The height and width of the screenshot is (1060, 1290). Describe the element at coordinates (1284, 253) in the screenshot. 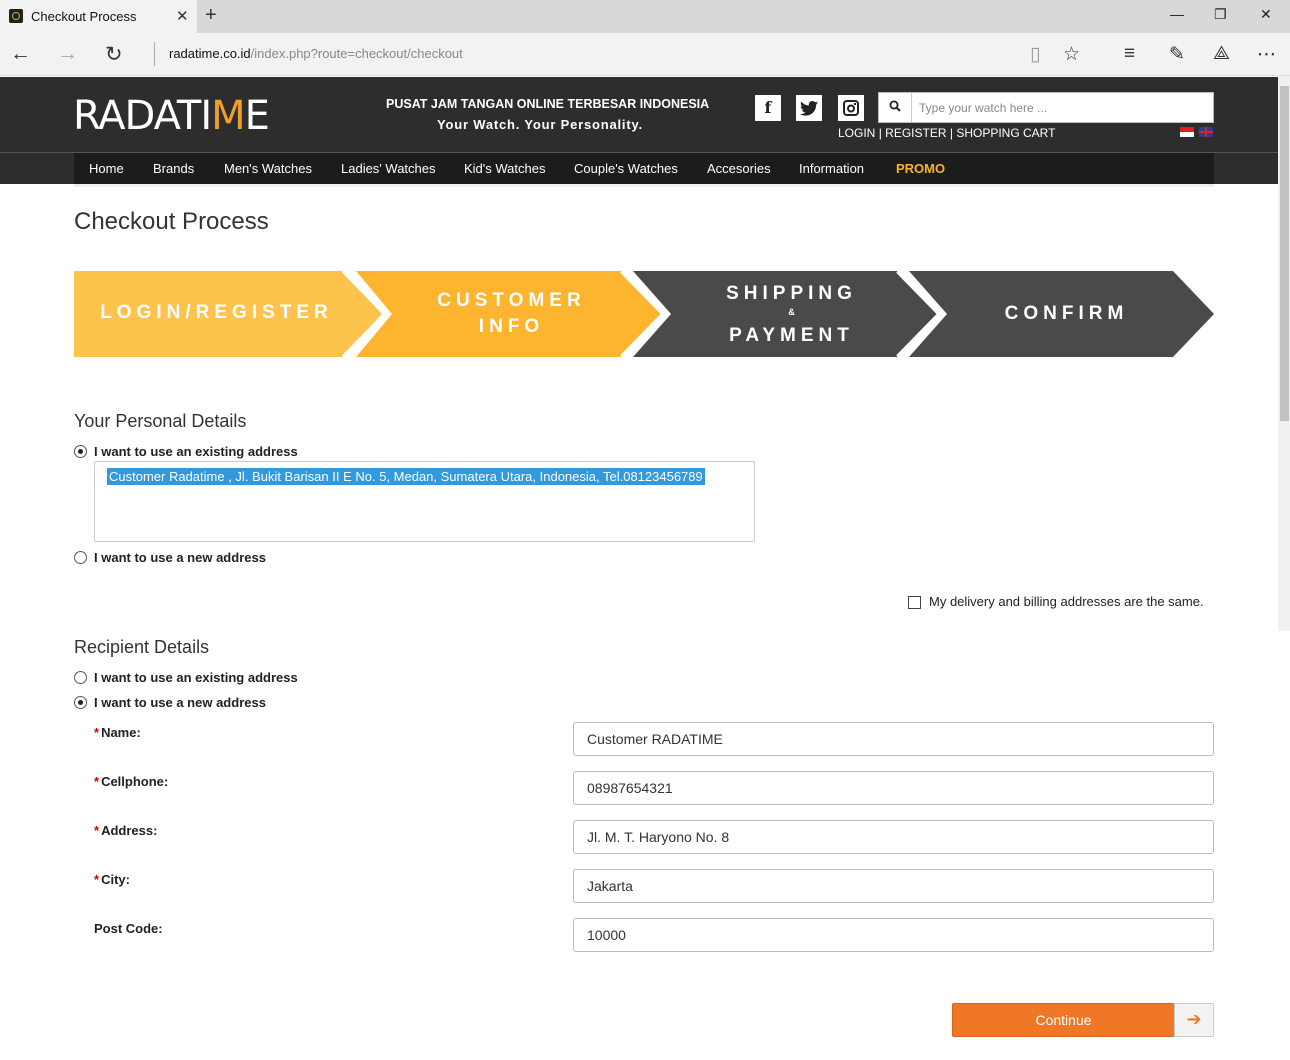

I see `scrollbar-thumb` at that location.